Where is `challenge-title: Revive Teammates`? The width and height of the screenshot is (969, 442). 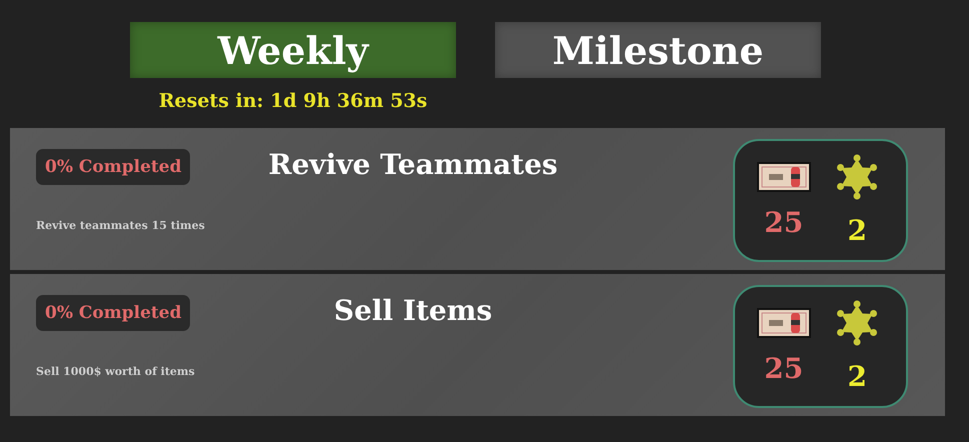
challenge-title: Revive Teammates is located at coordinates (413, 165).